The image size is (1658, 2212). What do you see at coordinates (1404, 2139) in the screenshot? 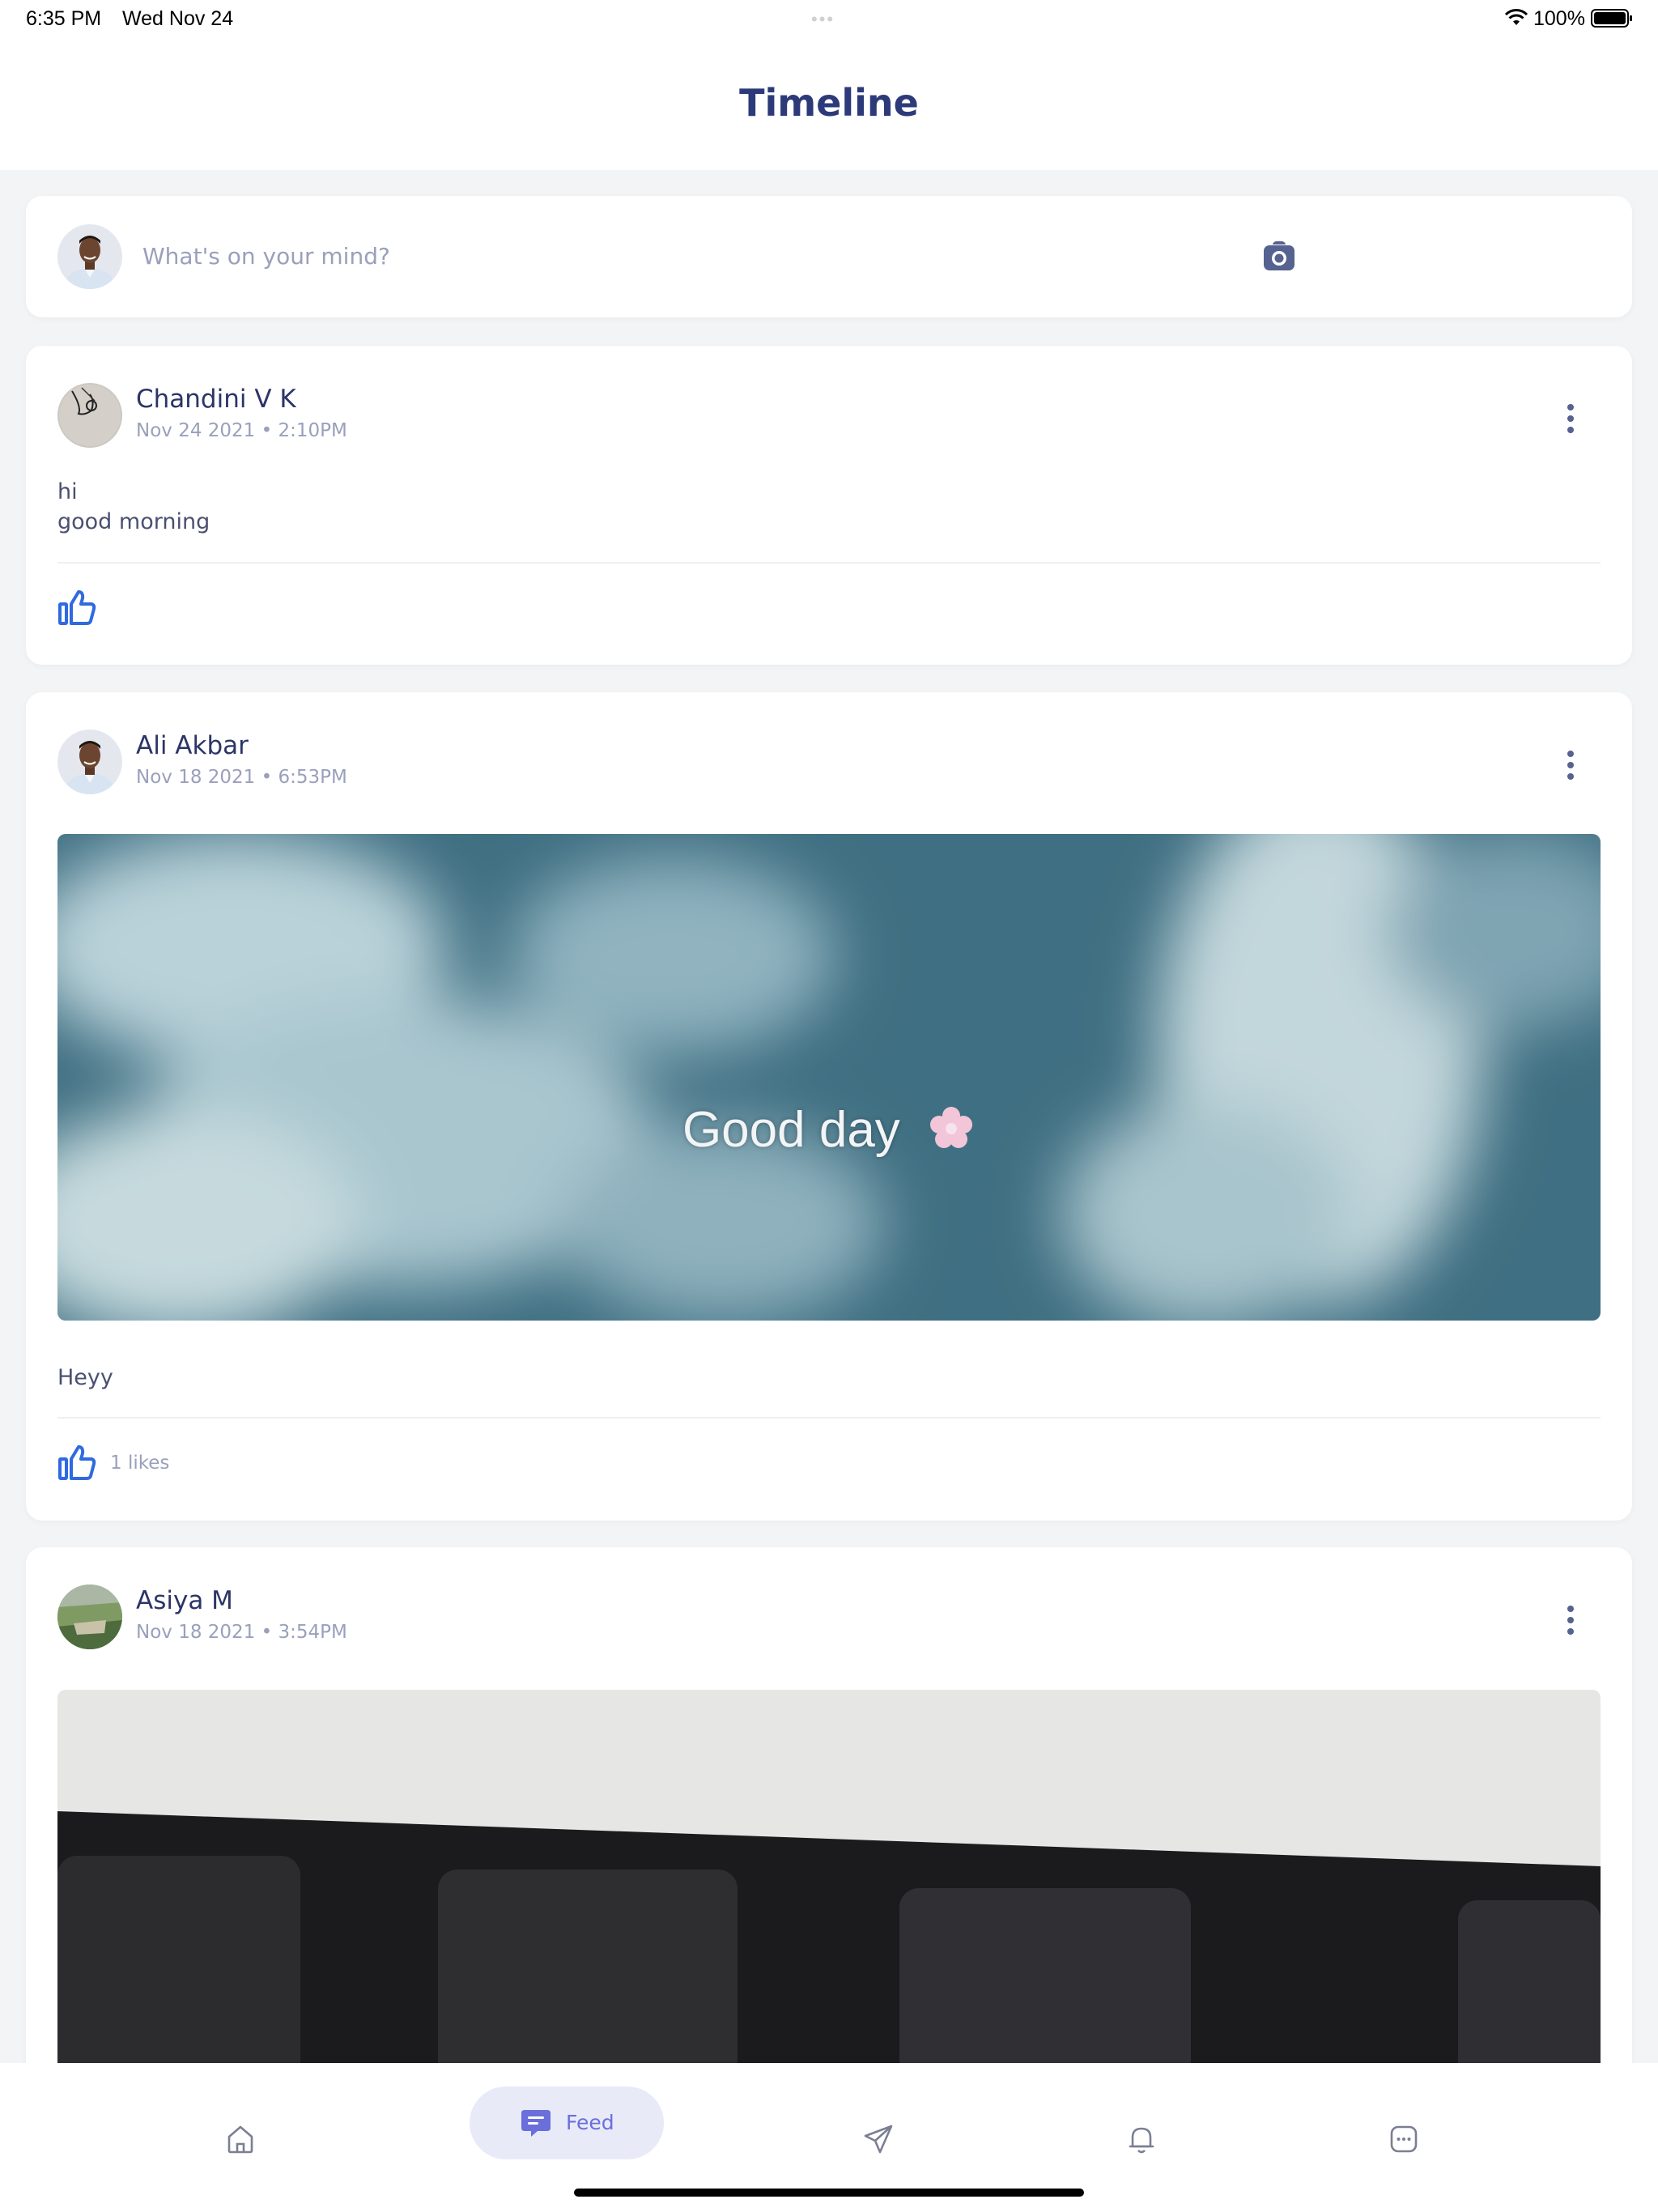
I see `more-square-icon` at bounding box center [1404, 2139].